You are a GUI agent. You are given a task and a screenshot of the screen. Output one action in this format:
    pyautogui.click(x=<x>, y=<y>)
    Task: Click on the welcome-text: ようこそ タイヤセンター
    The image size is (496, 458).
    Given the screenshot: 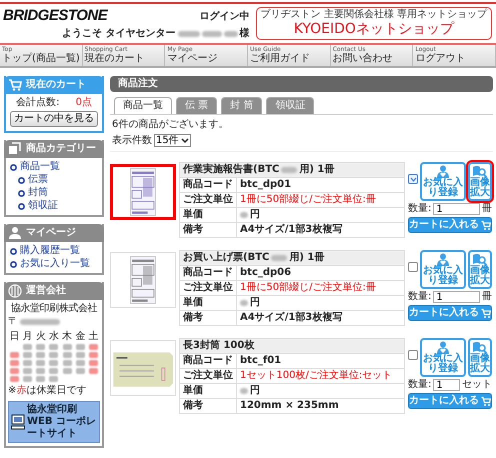 What is the action you would take?
    pyautogui.click(x=119, y=34)
    